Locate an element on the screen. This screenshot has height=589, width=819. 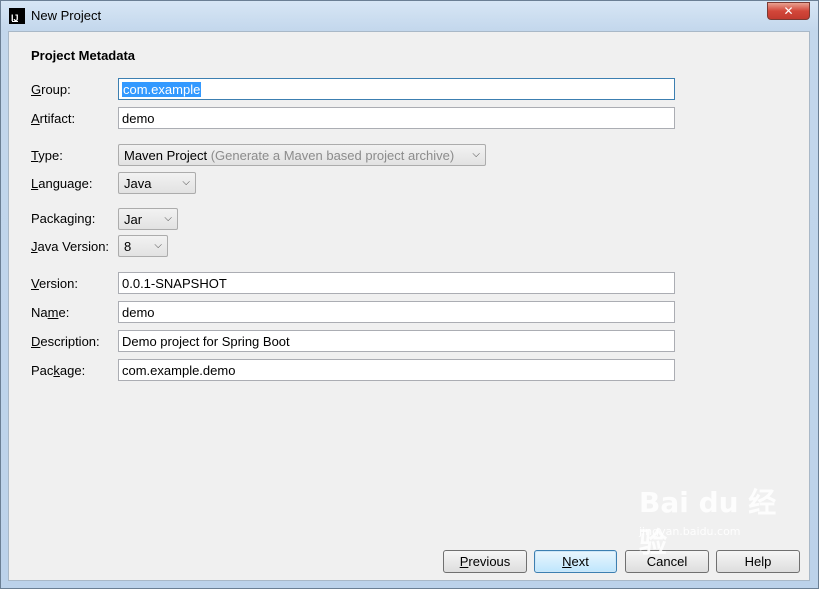
package-field: com.example.demo is located at coordinates (396, 370).